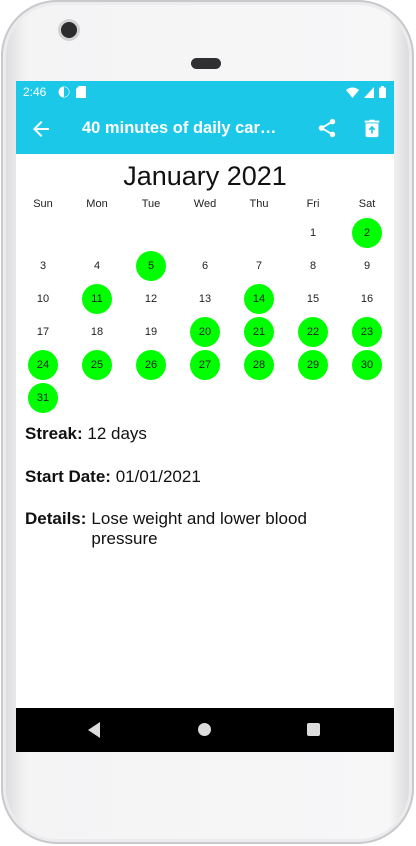  What do you see at coordinates (313, 233) in the screenshot?
I see `calendar-day: 1` at bounding box center [313, 233].